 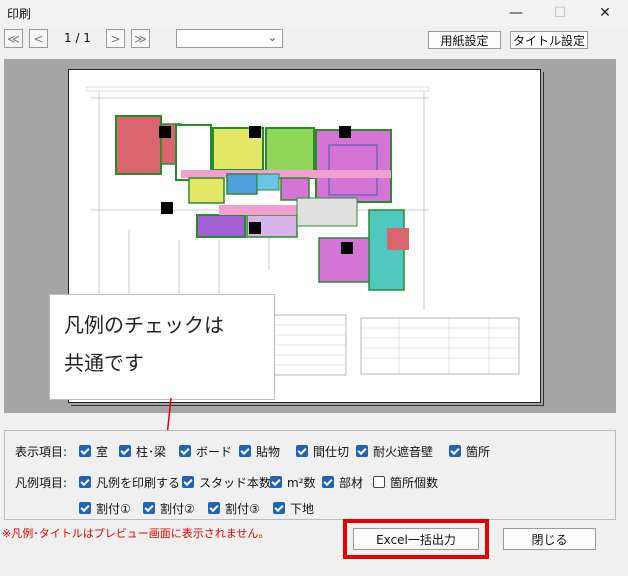 I want to click on checkbox-label: 割付①, so click(x=113, y=508).